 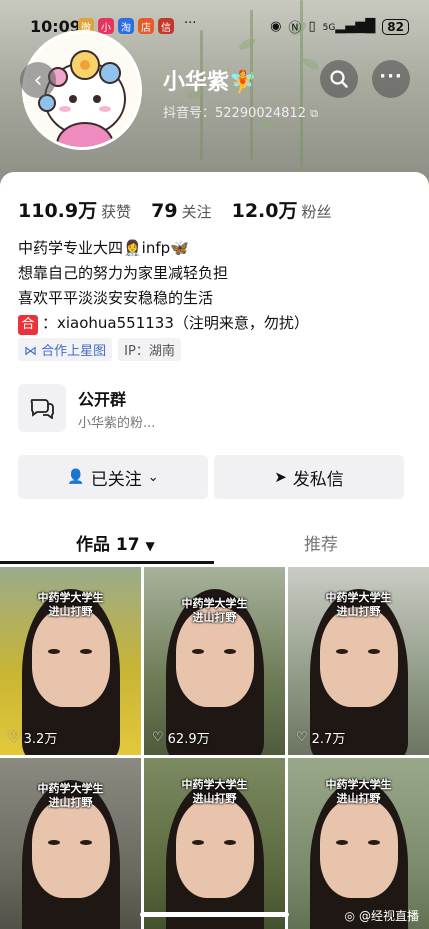 What do you see at coordinates (123, 273) in the screenshot?
I see `bio-line: 想靠自己的努力为家里减轻负担` at bounding box center [123, 273].